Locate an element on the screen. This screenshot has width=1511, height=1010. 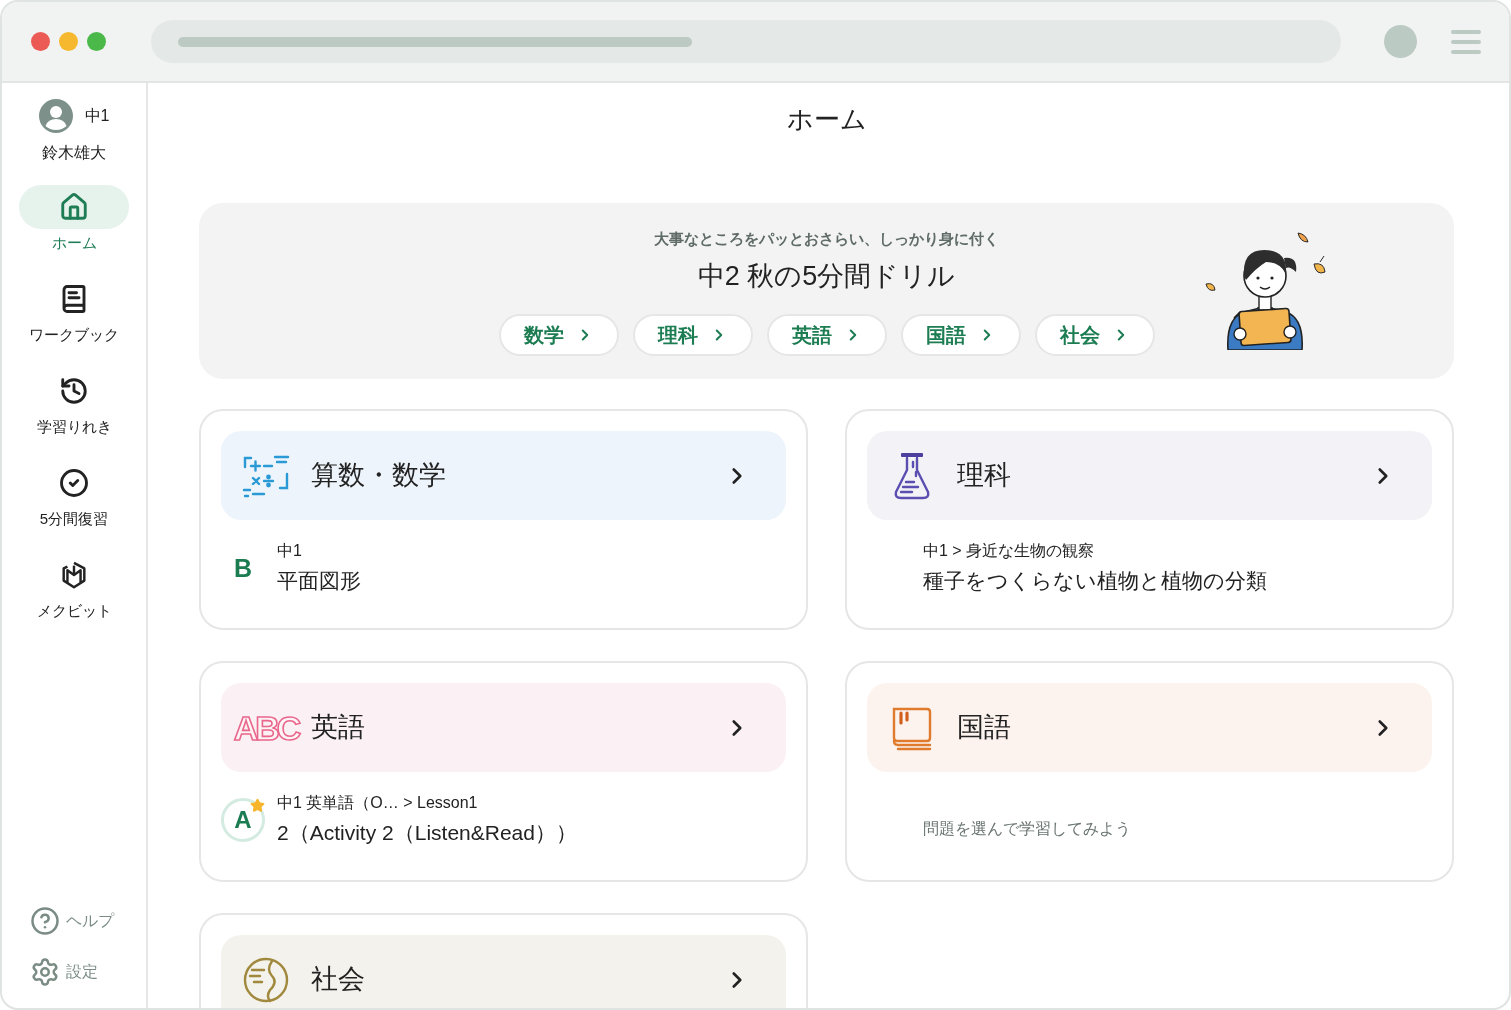
lesson-title: 2（Activity 2（Listen&Read）） is located at coordinates (427, 833).